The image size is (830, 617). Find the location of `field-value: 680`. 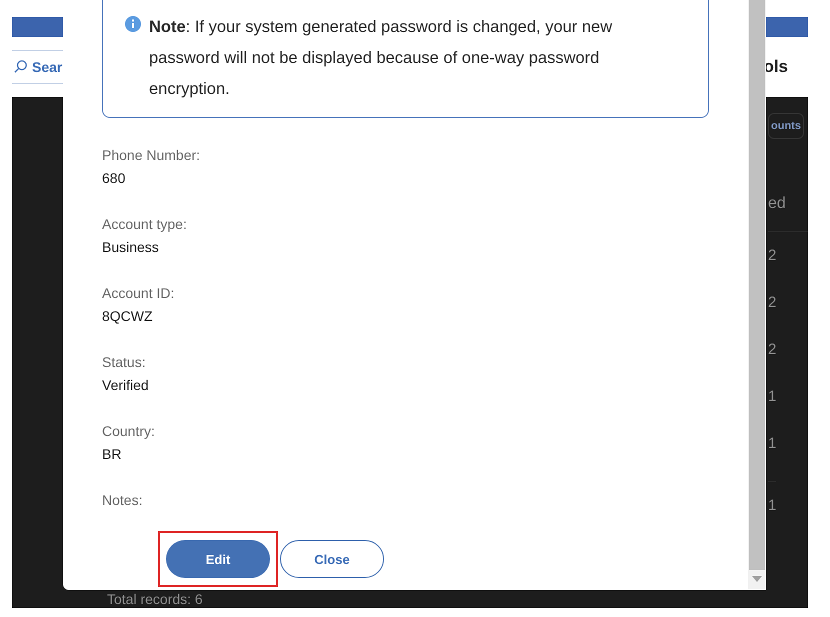

field-value: 680 is located at coordinates (114, 178).